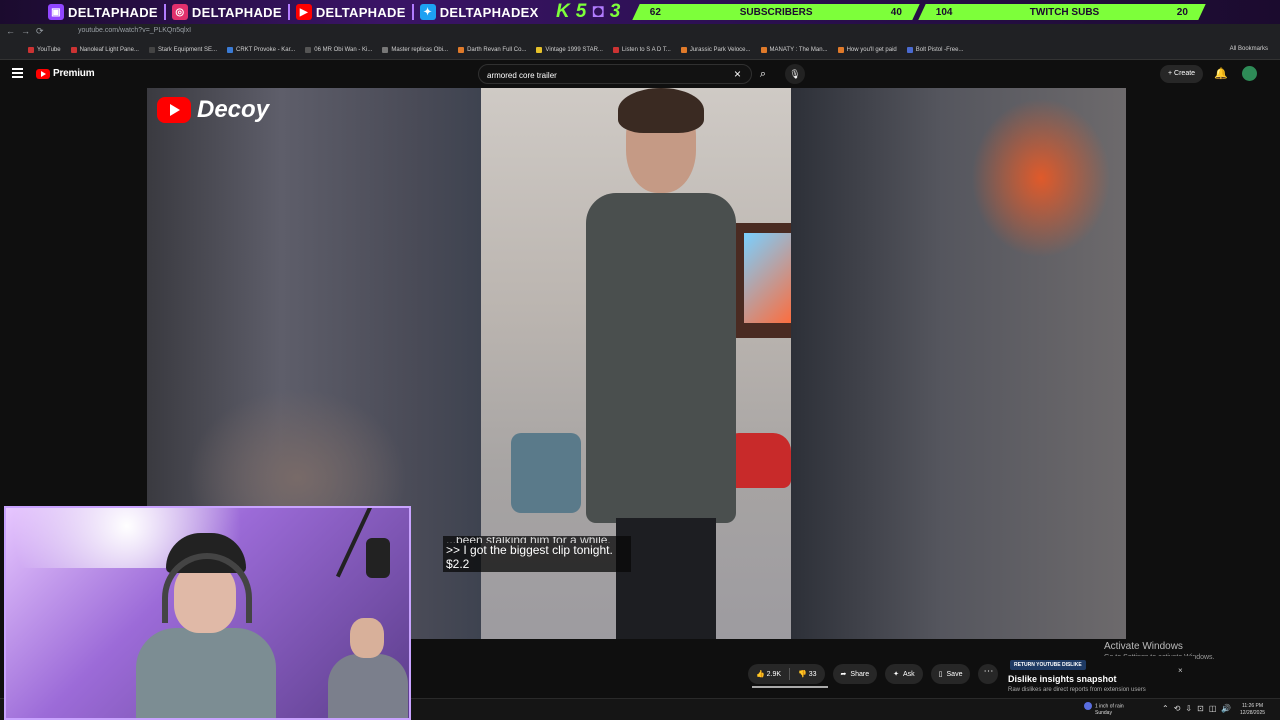  I want to click on activate-title: Activate Windows, so click(1143, 646).